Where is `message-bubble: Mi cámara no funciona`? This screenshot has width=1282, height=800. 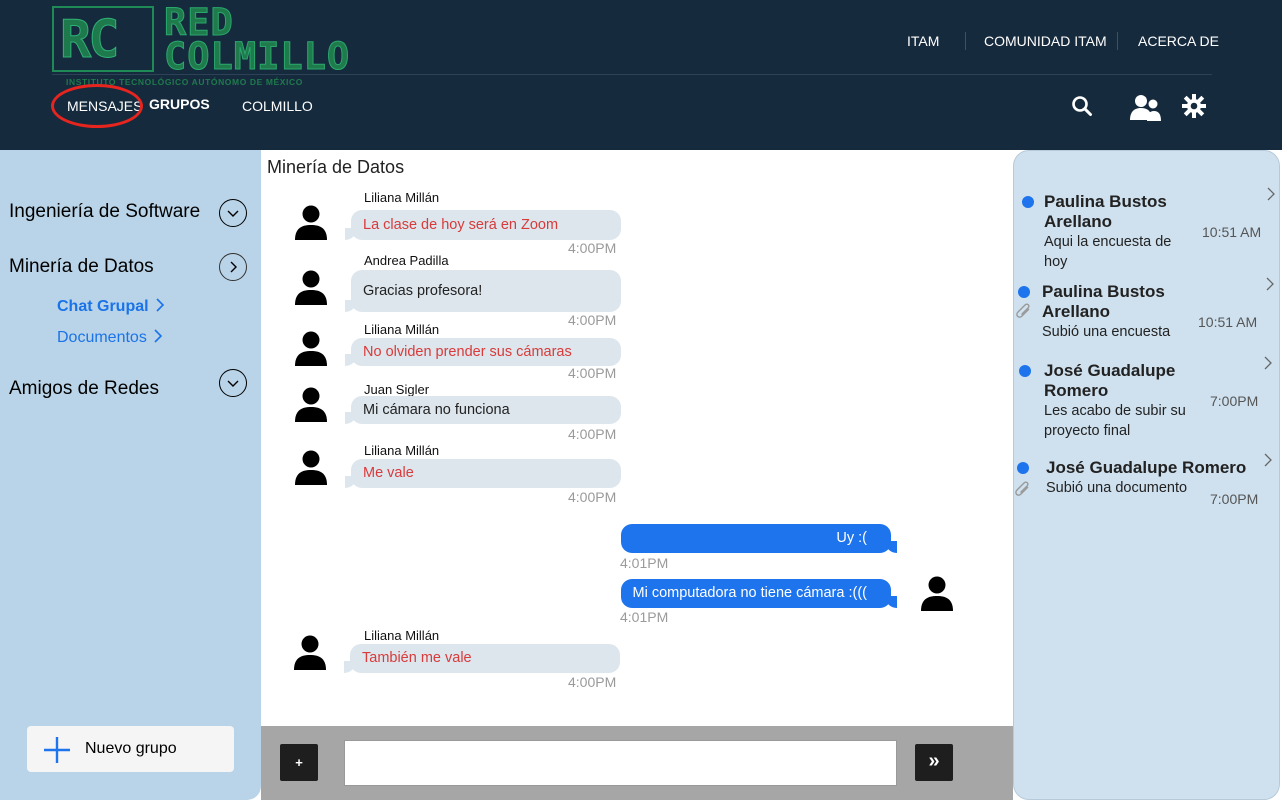 message-bubble: Mi cámara no funciona is located at coordinates (483, 410).